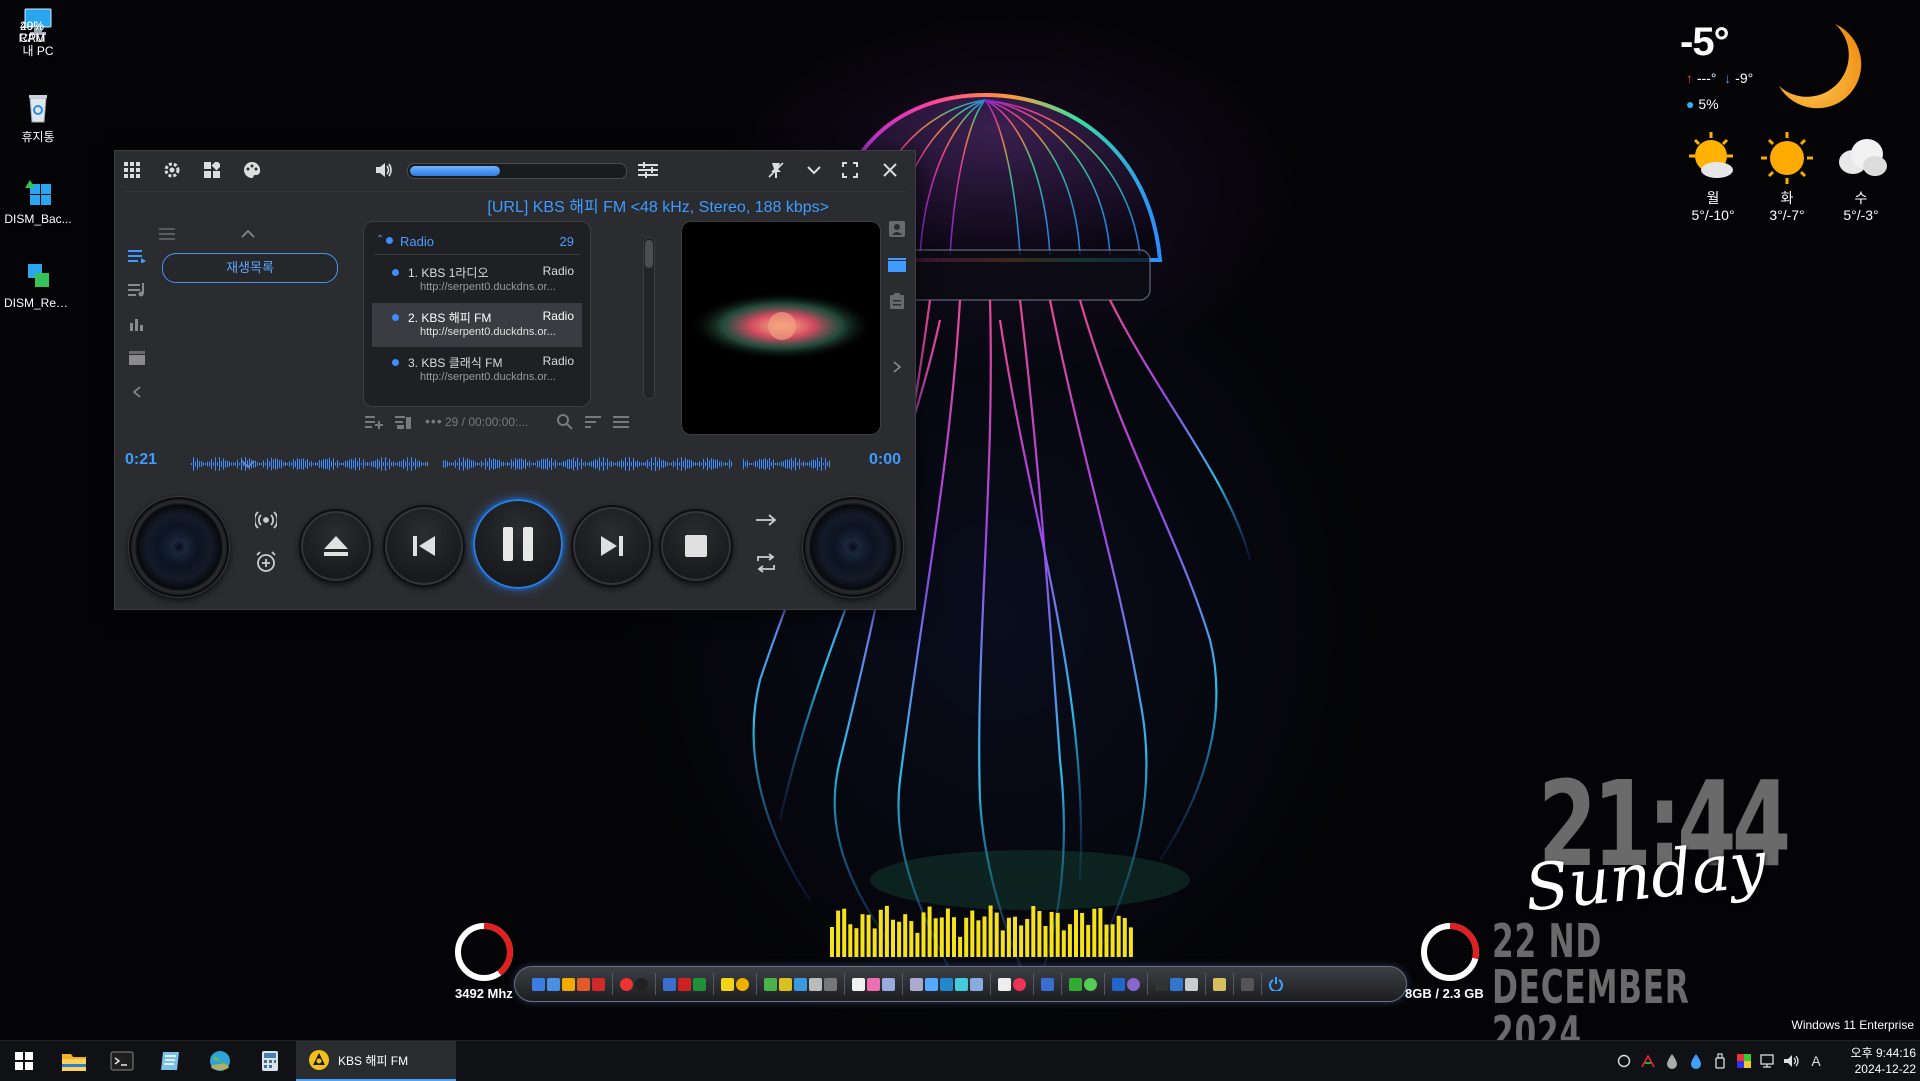 This screenshot has width=1920, height=1081. I want to click on player-title-bar, so click(515, 170).